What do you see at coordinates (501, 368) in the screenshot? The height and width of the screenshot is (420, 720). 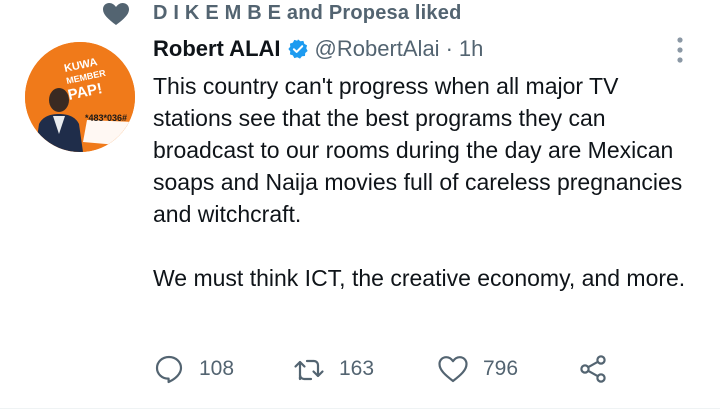 I see `like-count: 796` at bounding box center [501, 368].